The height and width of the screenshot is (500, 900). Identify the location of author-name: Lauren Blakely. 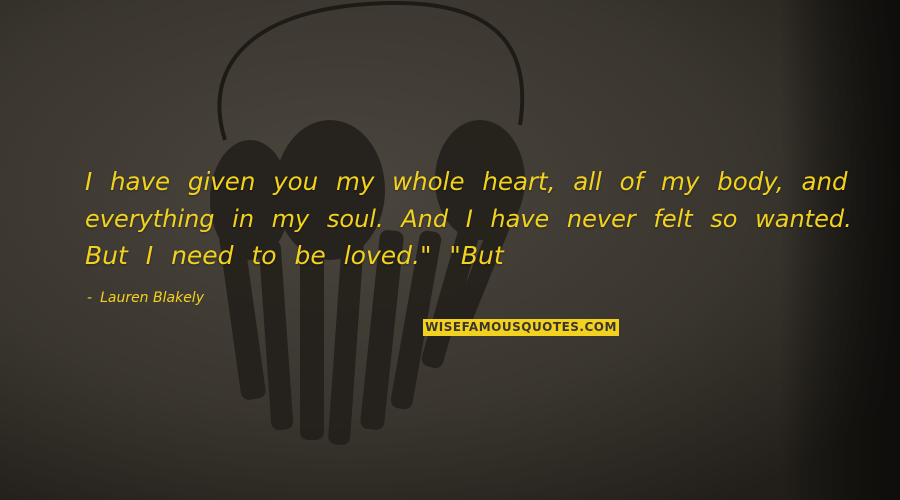
(152, 298).